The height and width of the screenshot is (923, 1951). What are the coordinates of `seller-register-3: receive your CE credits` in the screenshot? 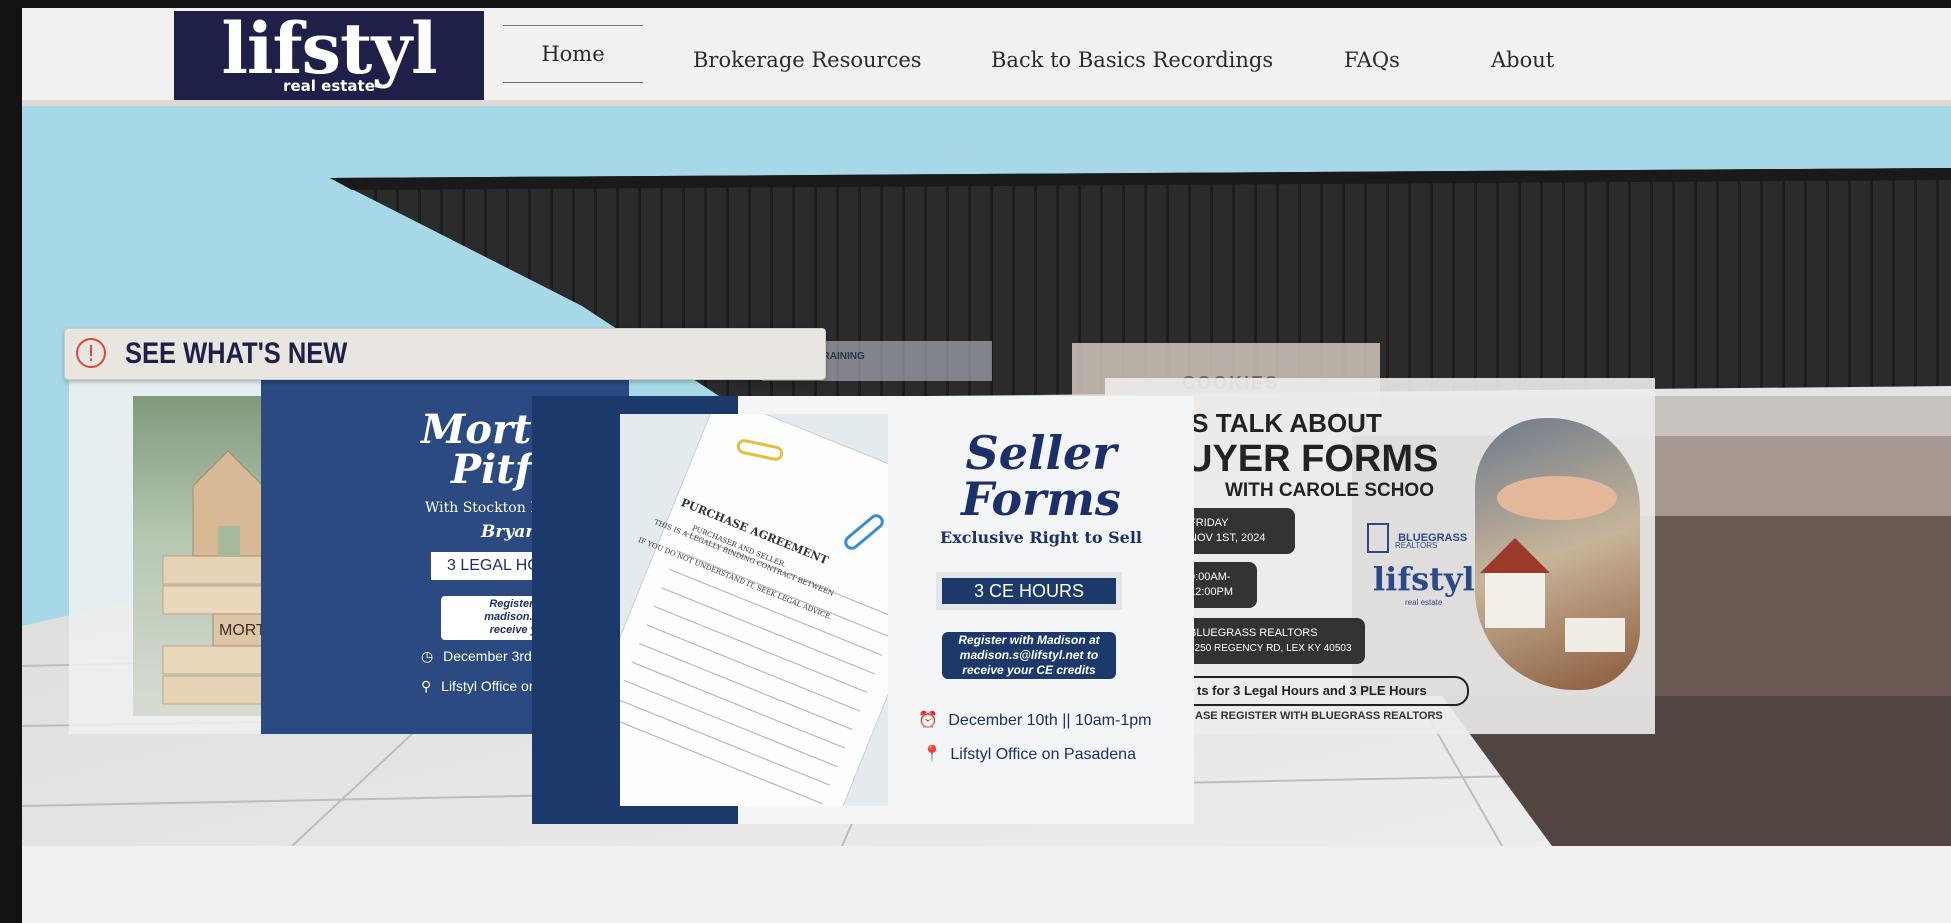 It's located at (1029, 670).